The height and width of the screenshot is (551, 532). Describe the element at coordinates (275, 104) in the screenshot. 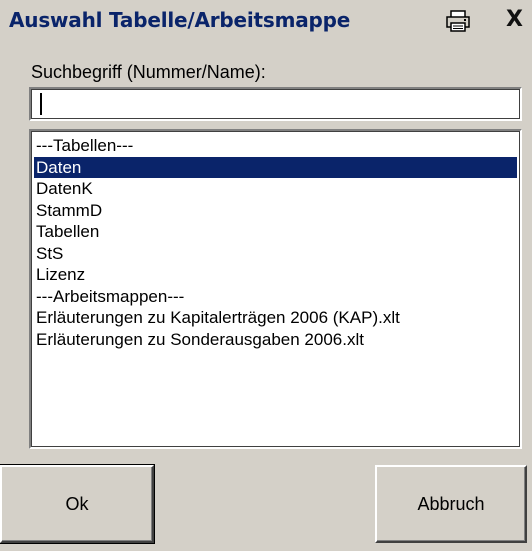

I see `search-input` at that location.